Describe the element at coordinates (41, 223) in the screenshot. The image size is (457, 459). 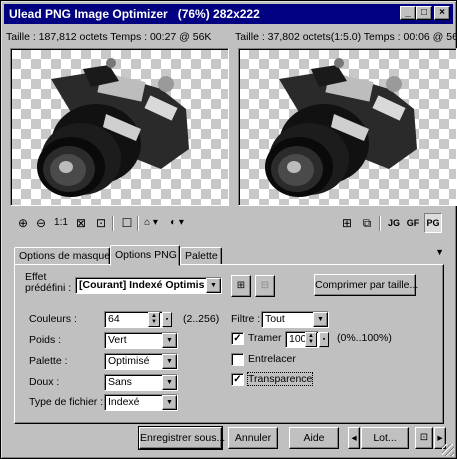
I see `zoom-out-icon: ⊖` at that location.